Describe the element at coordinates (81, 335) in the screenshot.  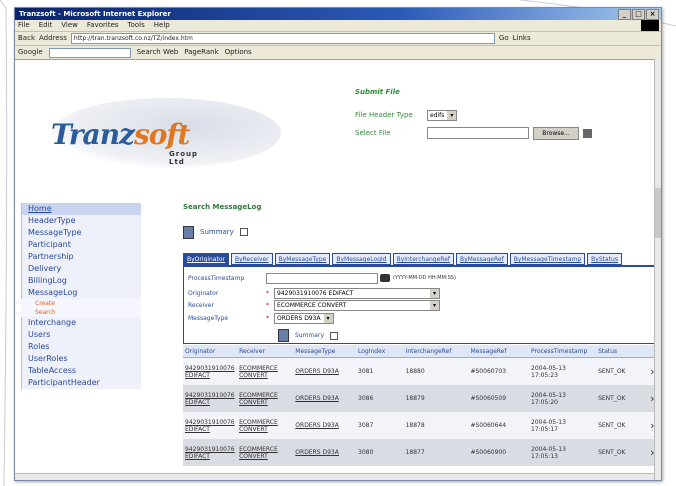
I see `sidebar-item-users: Users` at that location.